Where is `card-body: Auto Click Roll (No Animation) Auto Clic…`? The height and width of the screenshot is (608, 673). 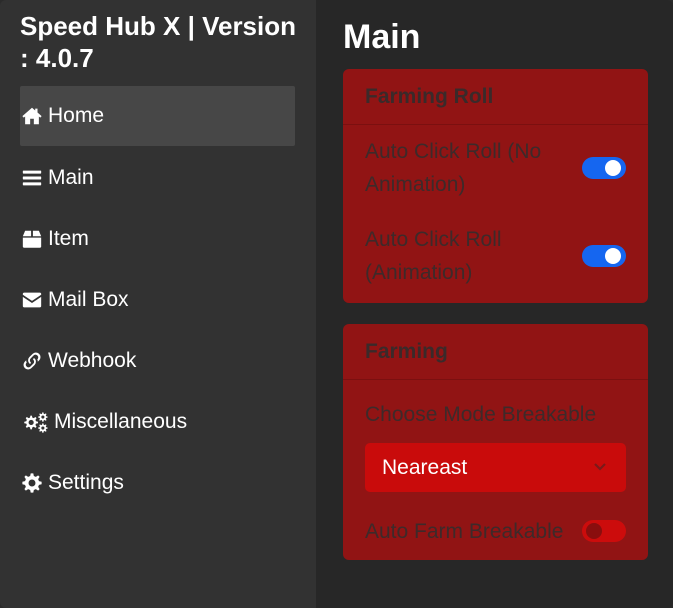
card-body: Auto Click Roll (No Animation) Auto Clic… is located at coordinates (495, 214).